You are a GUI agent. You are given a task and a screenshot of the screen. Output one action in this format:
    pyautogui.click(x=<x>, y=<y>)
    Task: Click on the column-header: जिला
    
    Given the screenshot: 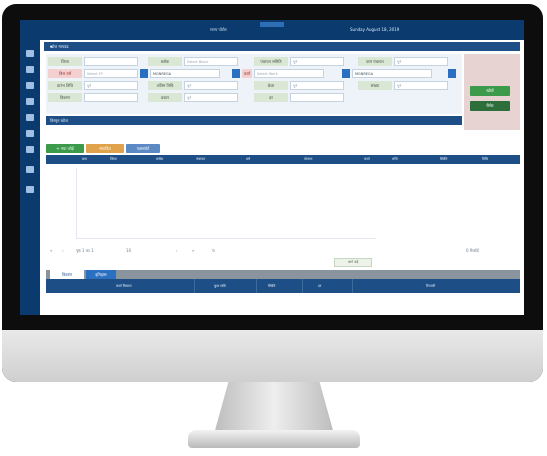 What is the action you would take?
    pyautogui.click(x=113, y=159)
    